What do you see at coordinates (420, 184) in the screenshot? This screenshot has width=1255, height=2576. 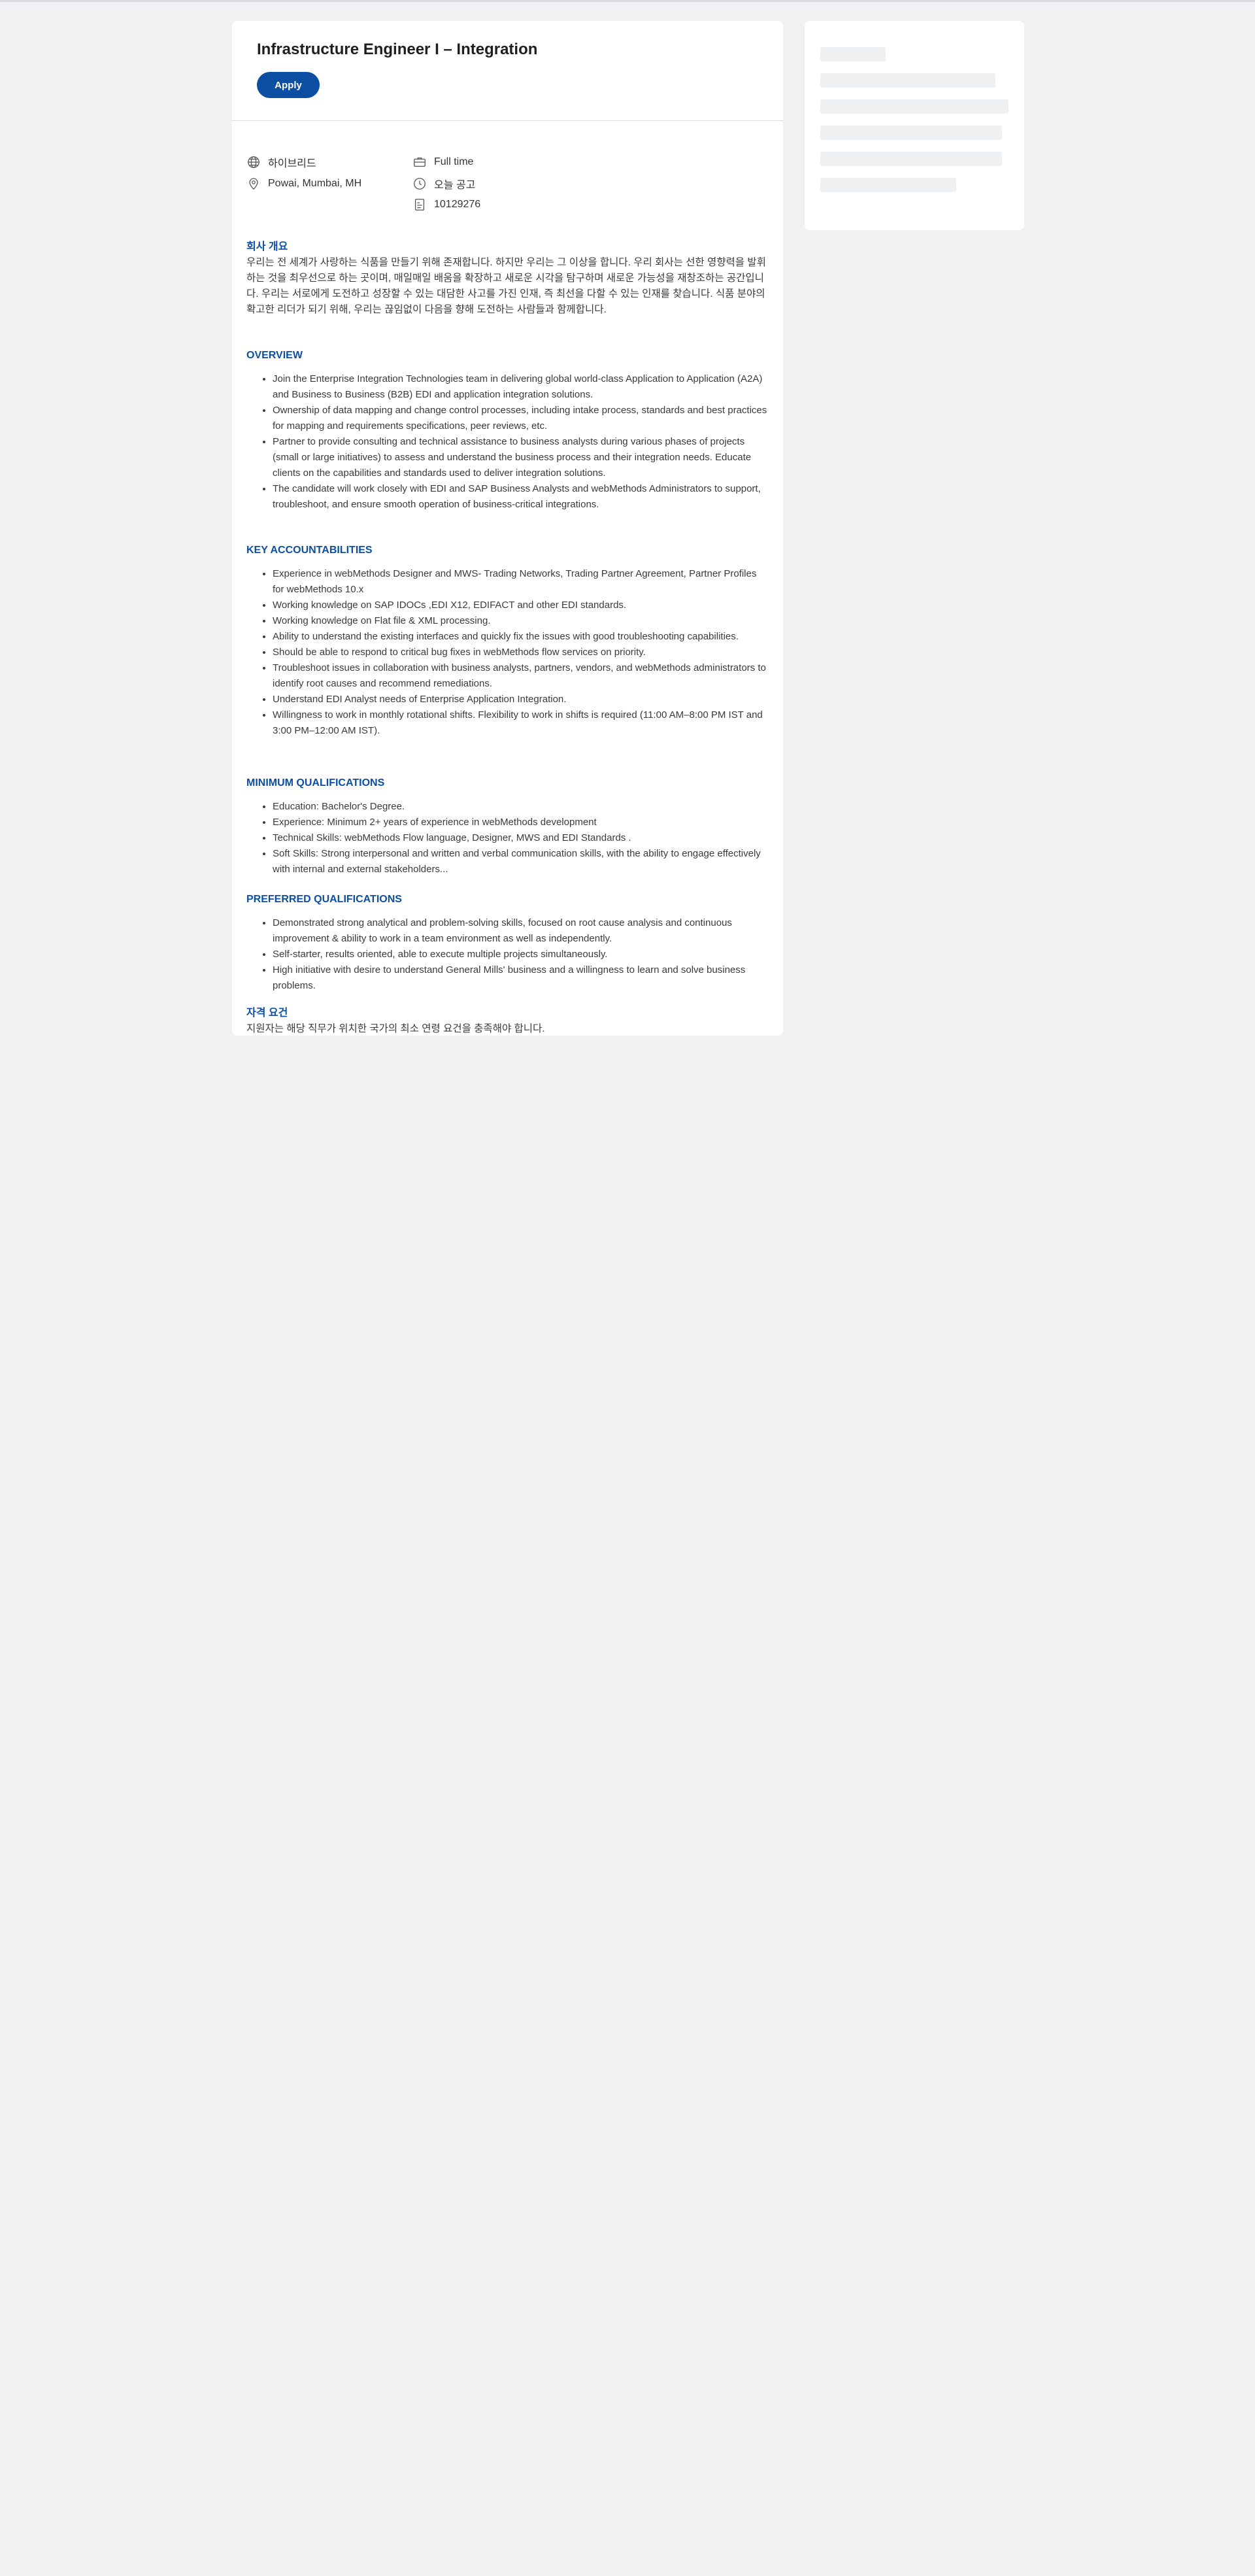 I see `clock-icon` at bounding box center [420, 184].